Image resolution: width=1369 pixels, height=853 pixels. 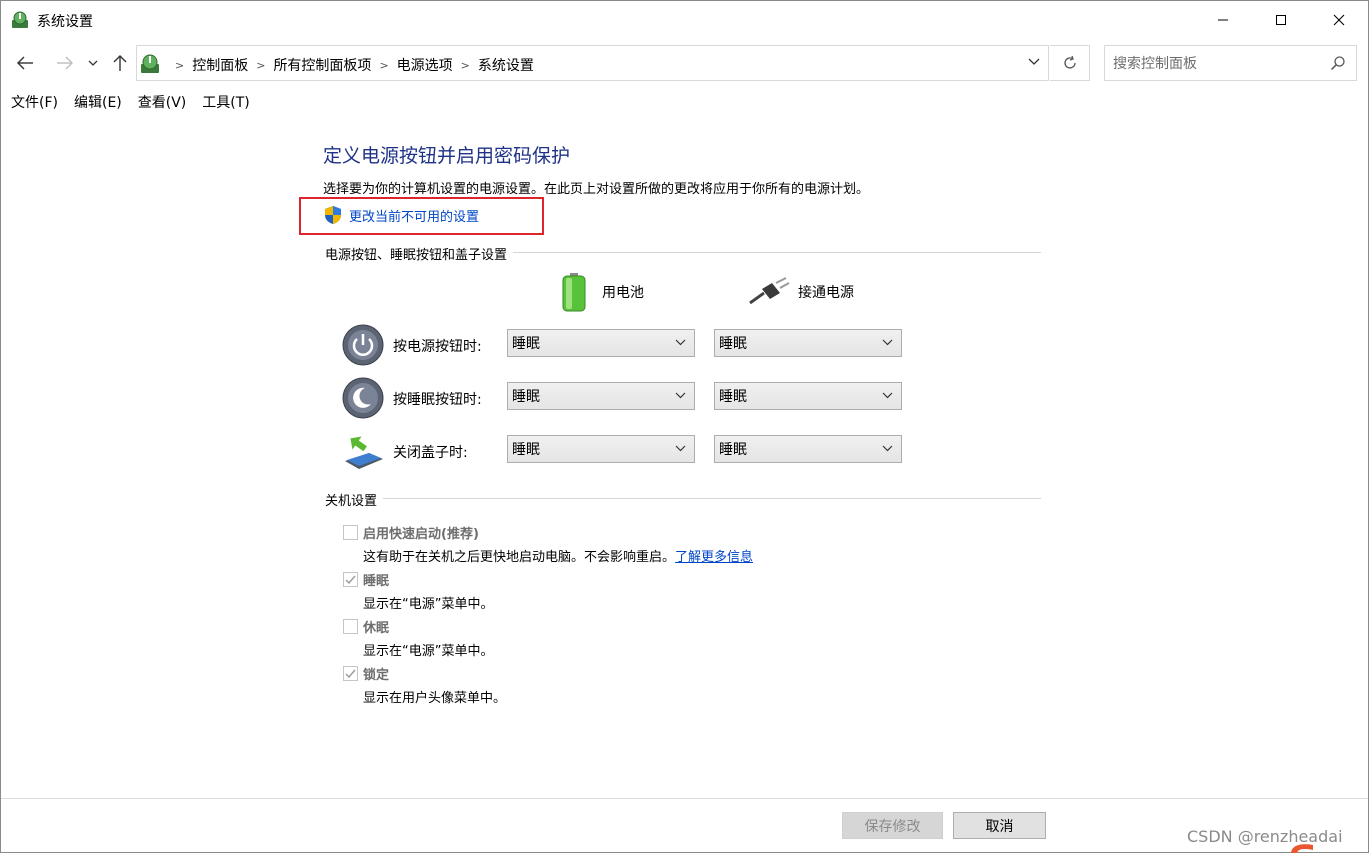 What do you see at coordinates (419, 253) in the screenshot?
I see `power-section-title: 电源按钮、睡眠按钮和盖子设置` at bounding box center [419, 253].